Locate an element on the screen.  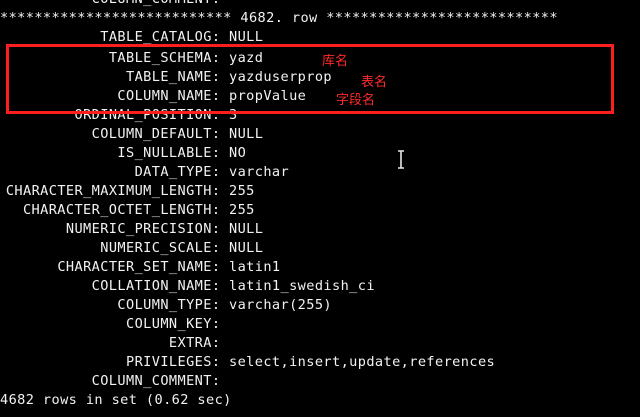
row-label: NUMERIC_PRECISION: is located at coordinates (147, 229).